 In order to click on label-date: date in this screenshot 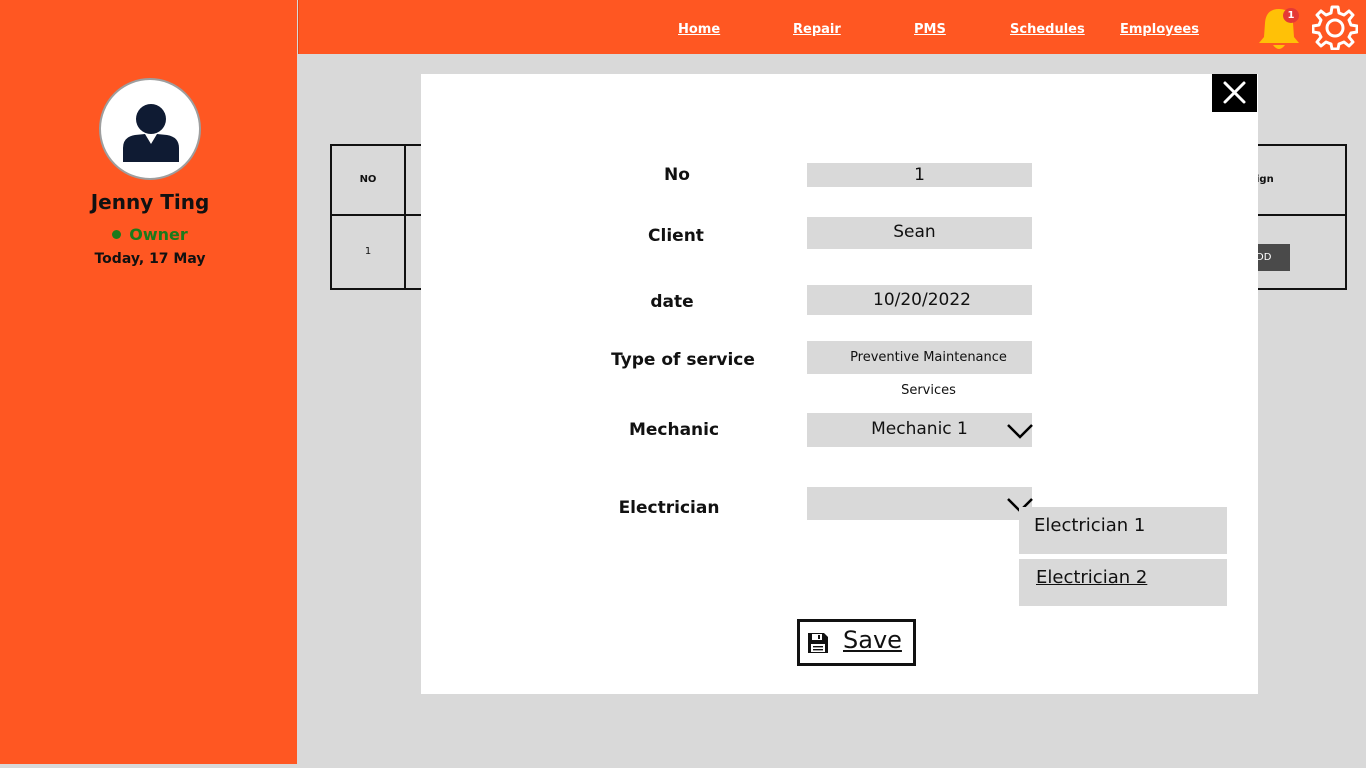, I will do `click(672, 302)`.